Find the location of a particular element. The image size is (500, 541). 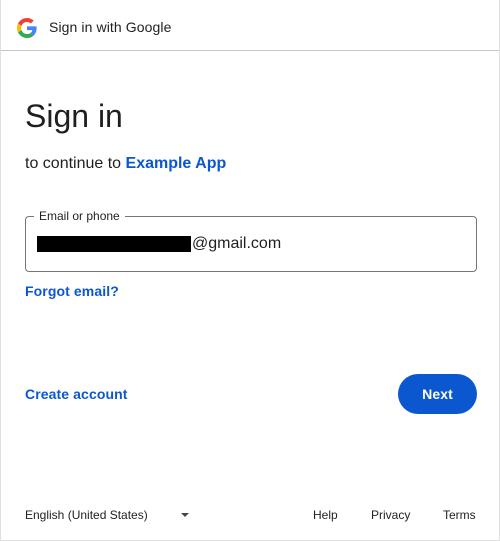

privacy-link: Privacy is located at coordinates (390, 515).